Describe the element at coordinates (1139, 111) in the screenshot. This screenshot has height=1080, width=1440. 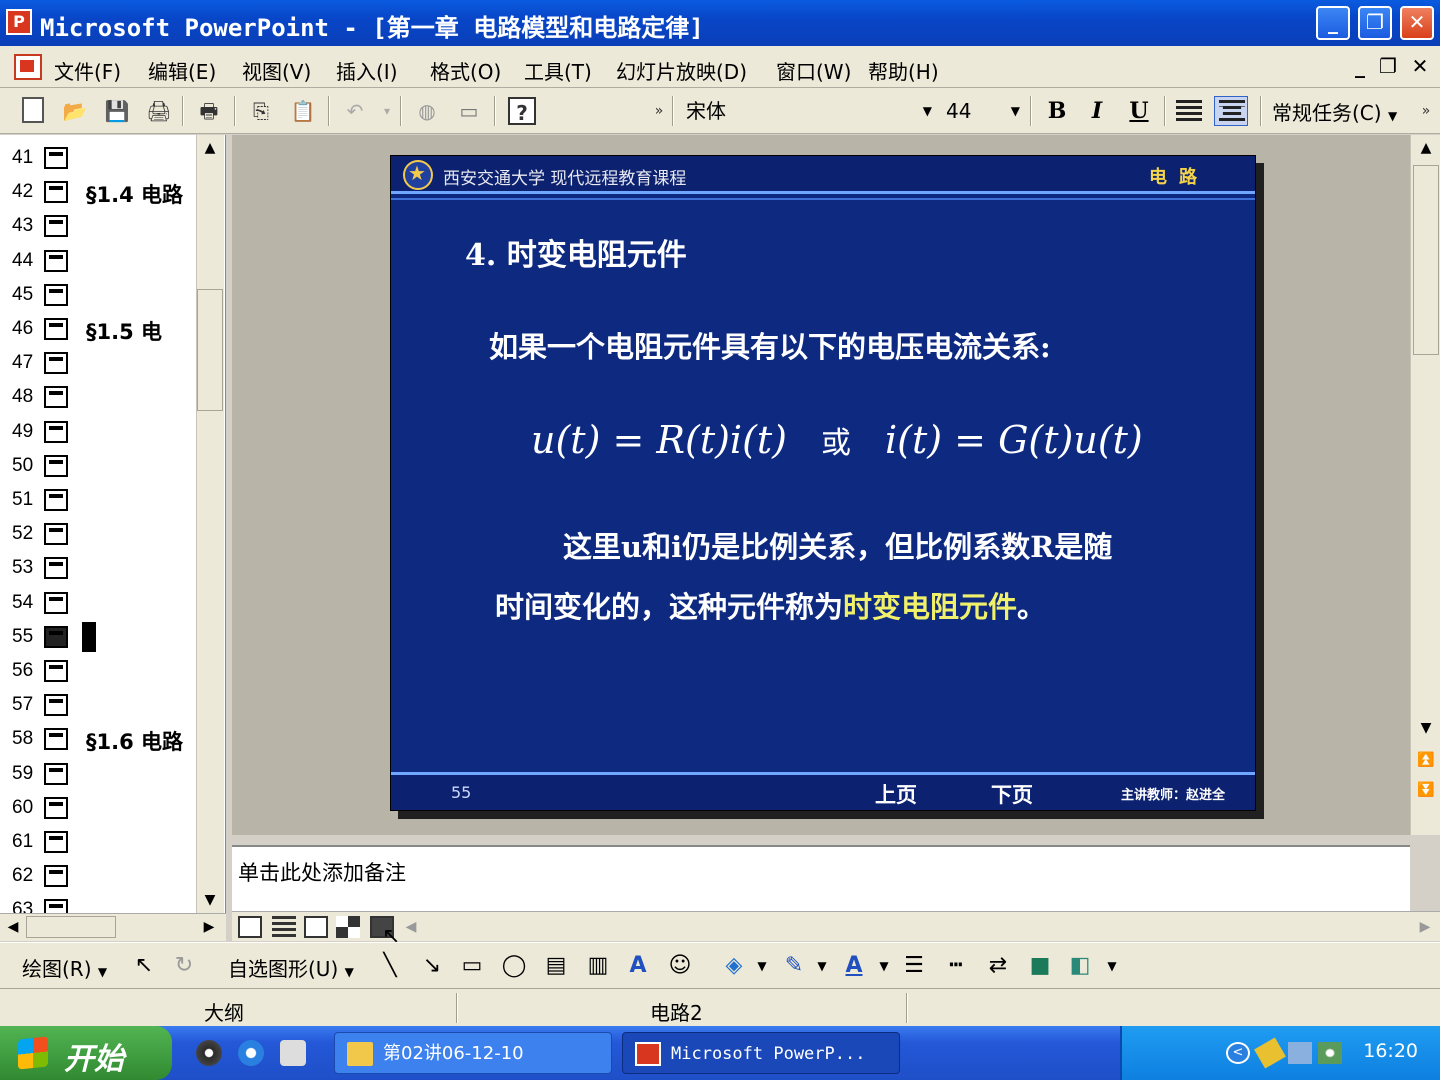
I see `underline-button: U` at that location.